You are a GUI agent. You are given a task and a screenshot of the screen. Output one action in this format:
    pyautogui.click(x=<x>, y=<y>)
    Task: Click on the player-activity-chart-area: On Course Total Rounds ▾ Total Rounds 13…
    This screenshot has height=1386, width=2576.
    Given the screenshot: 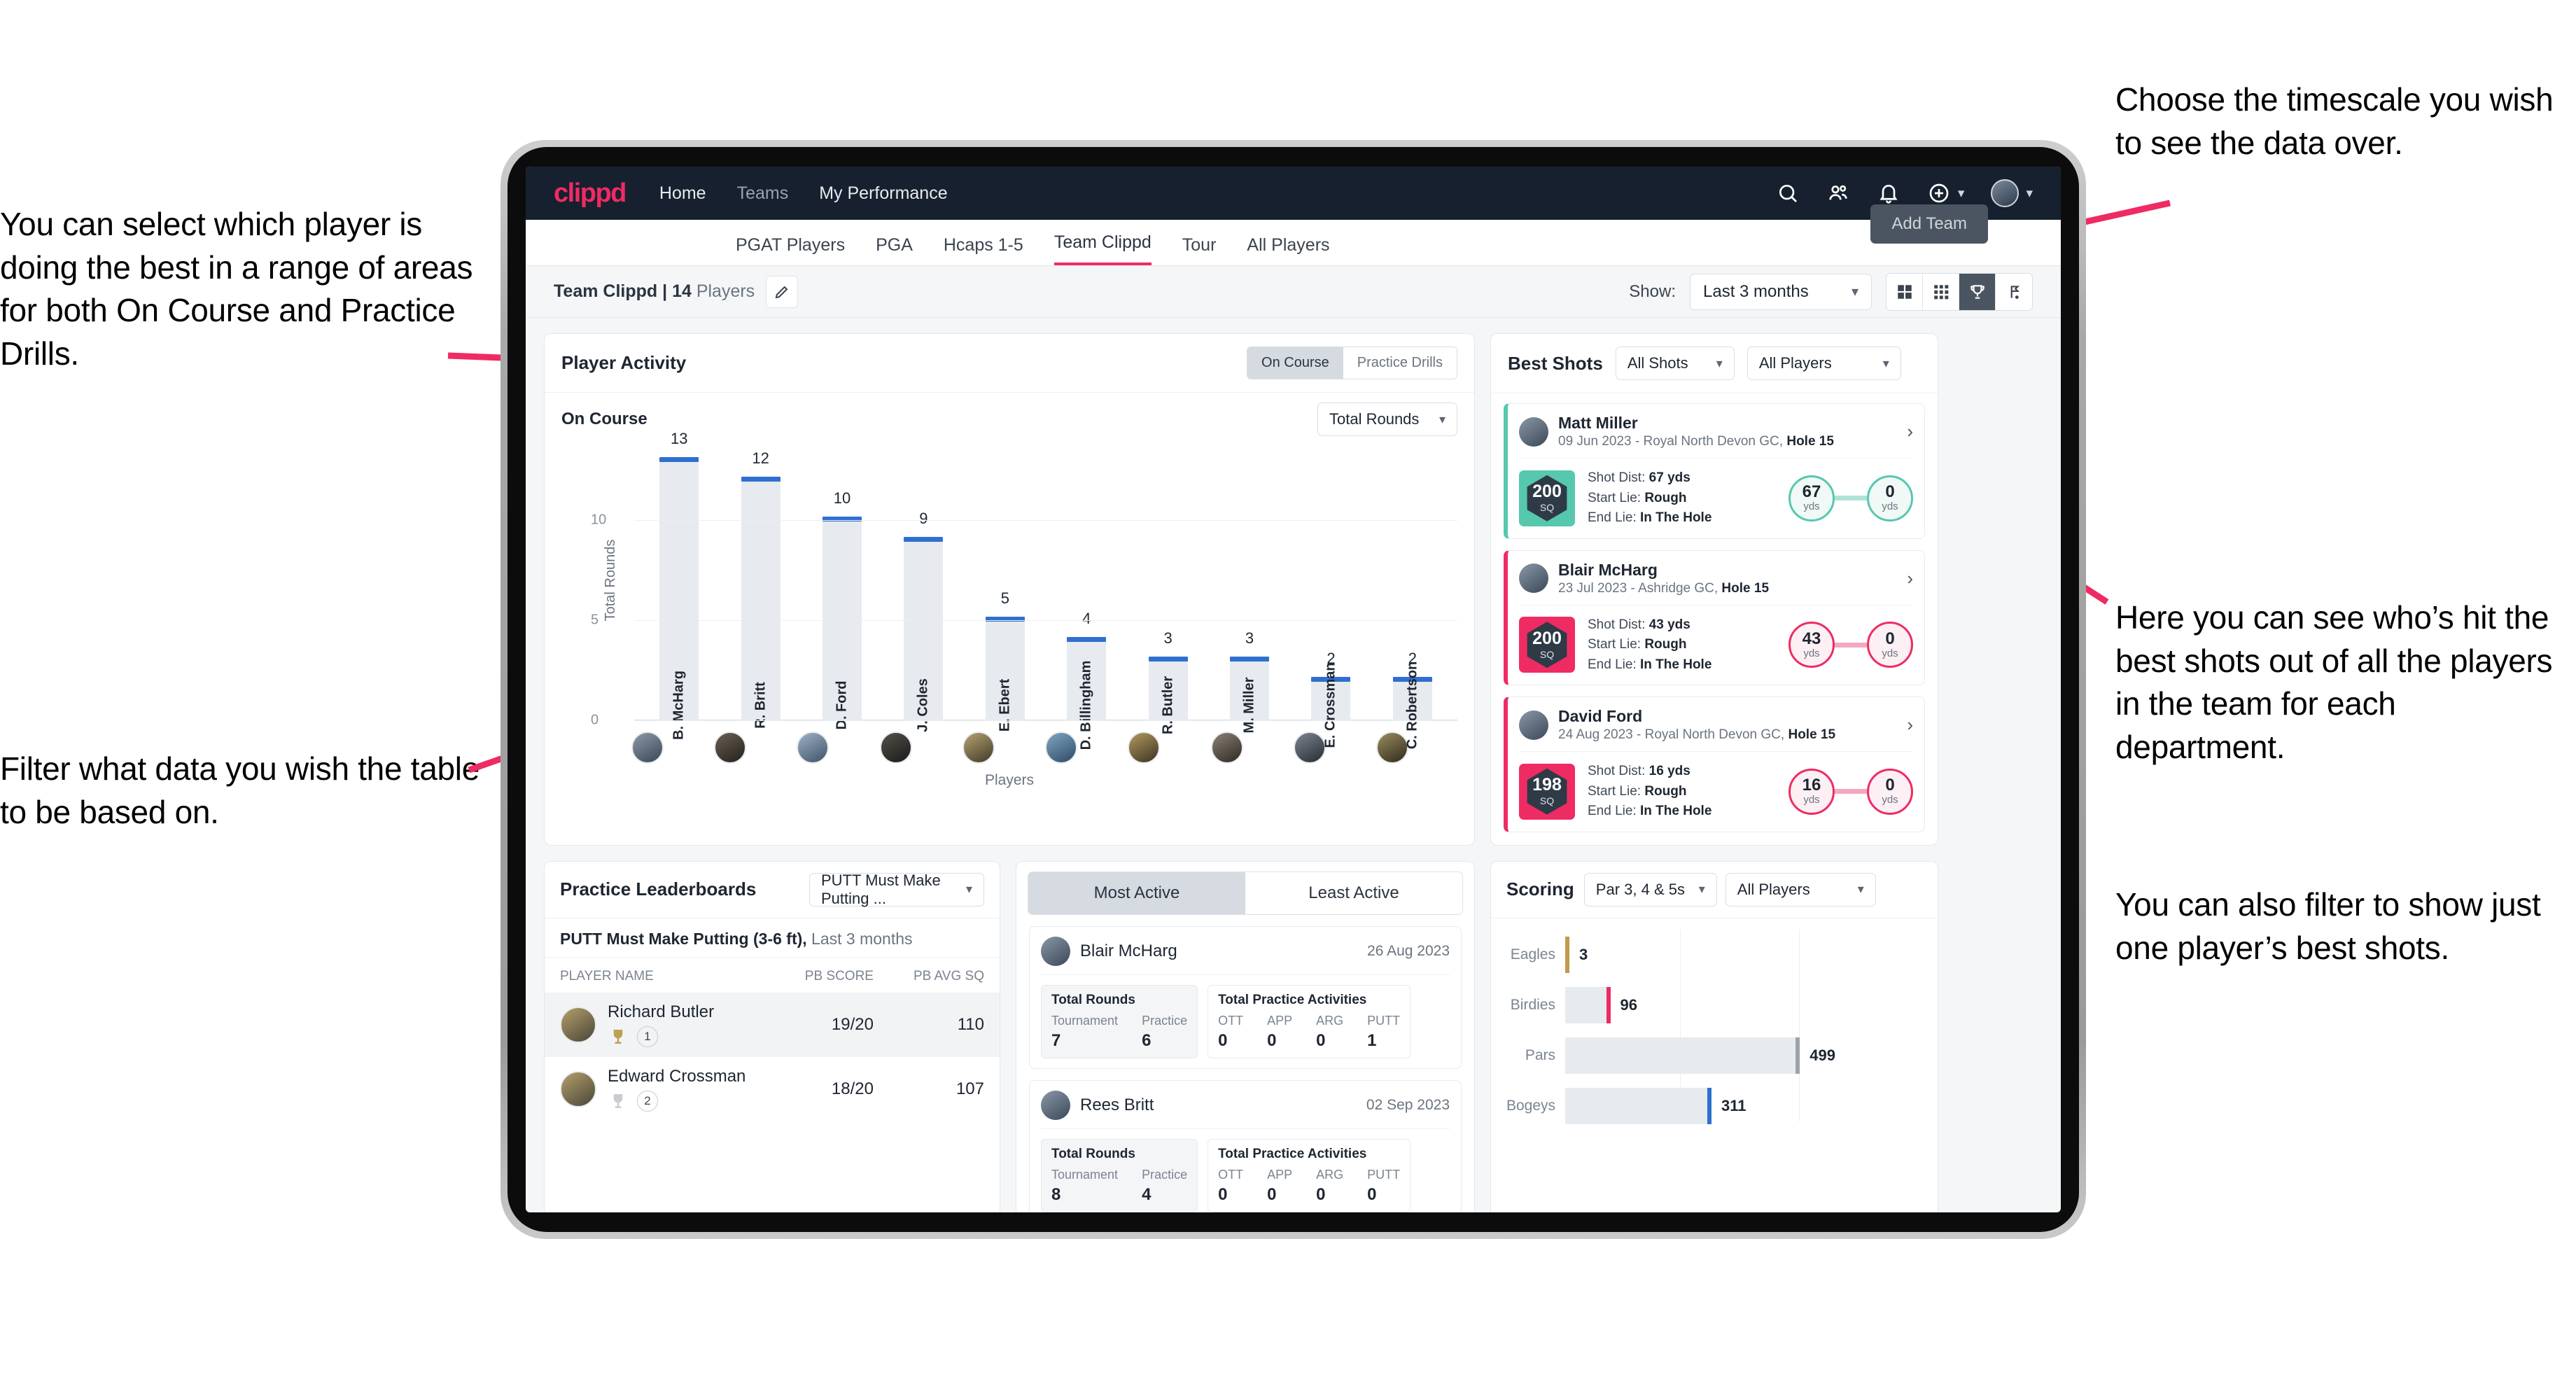 What is the action you would take?
    pyautogui.click(x=1009, y=594)
    